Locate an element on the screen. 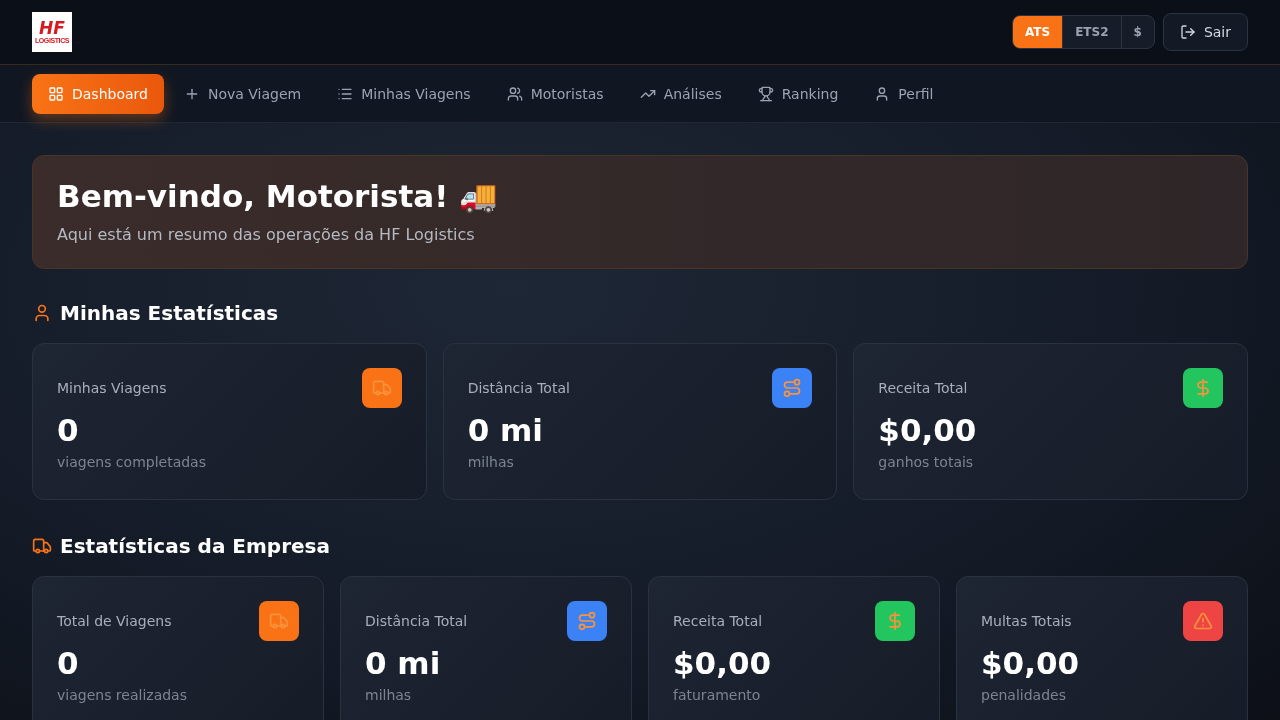 The width and height of the screenshot is (1280, 720). warning-icon is located at coordinates (1203, 621).